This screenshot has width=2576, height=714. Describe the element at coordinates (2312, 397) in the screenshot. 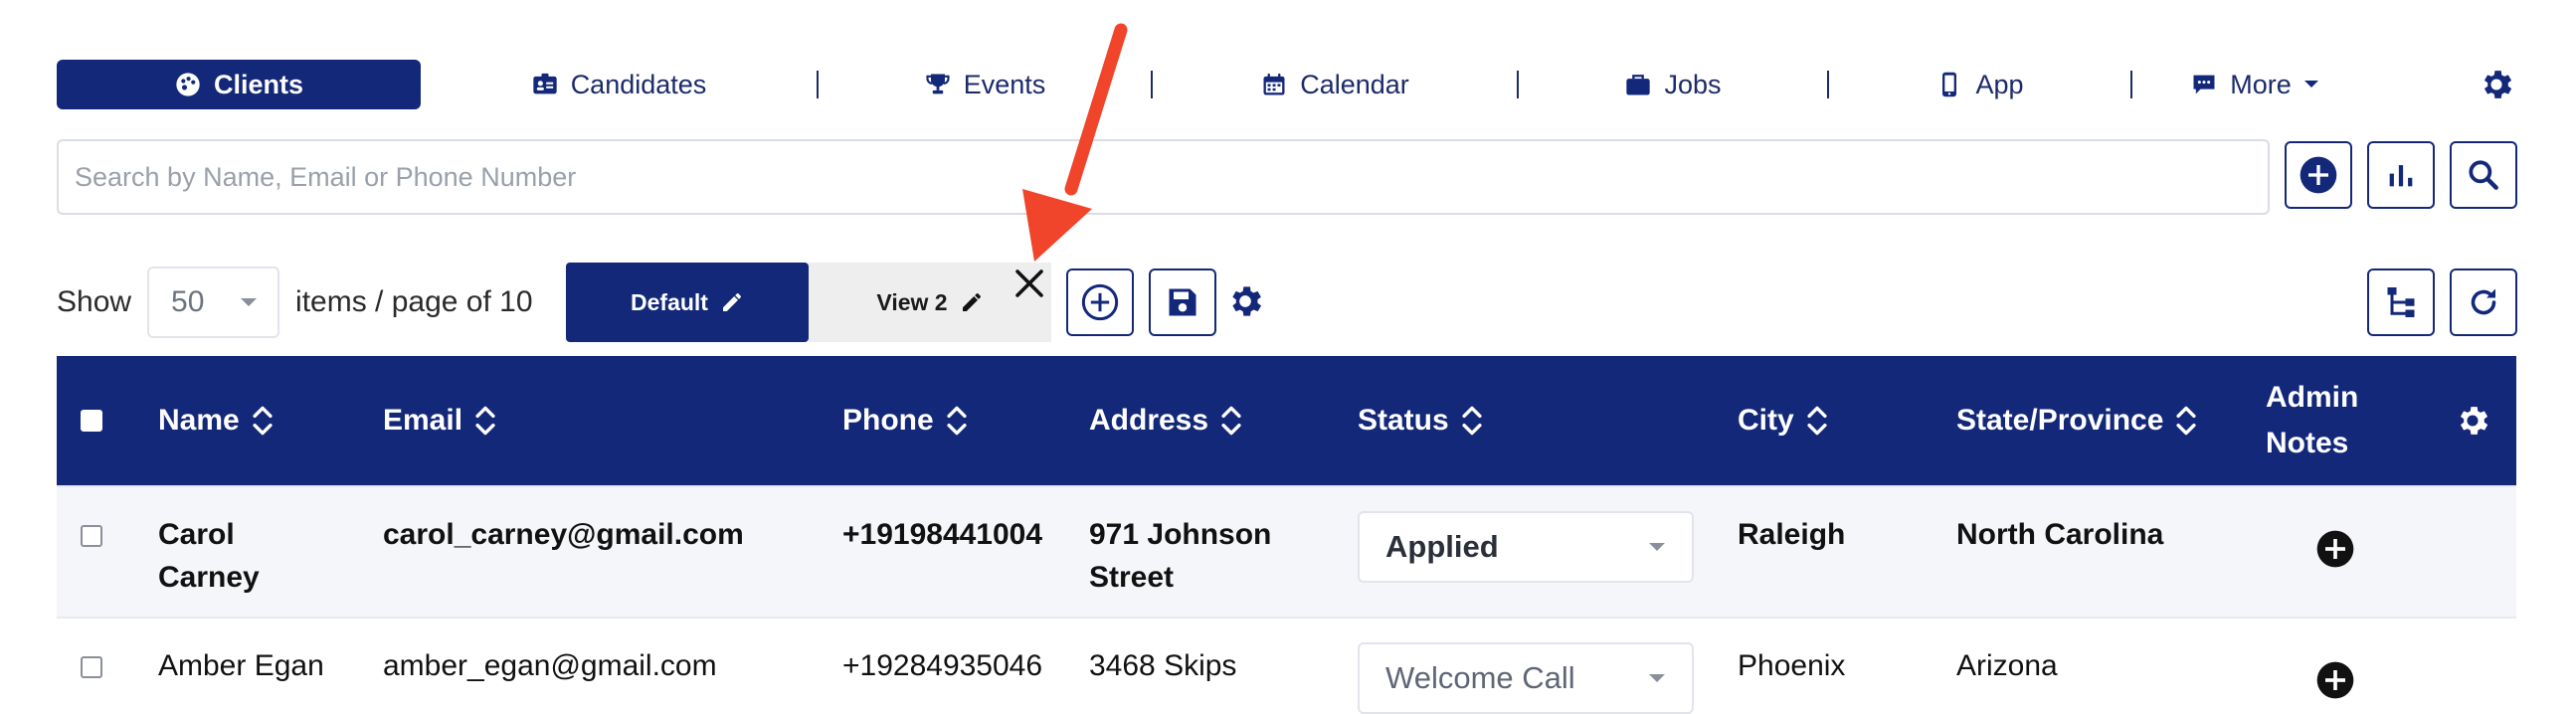

I see `column-header-label: Admin` at that location.